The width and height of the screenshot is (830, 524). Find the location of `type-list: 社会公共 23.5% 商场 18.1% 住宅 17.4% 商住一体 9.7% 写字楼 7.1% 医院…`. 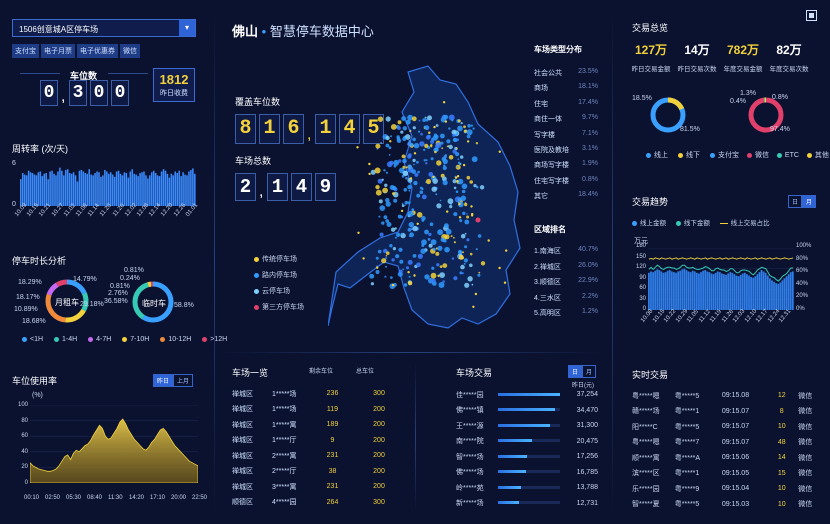

type-list: 社会公共 23.5% 商场 18.1% 住宅 17.4% 商住一体 9.7% 写字楼 7.1% 医院… is located at coordinates (566, 137).